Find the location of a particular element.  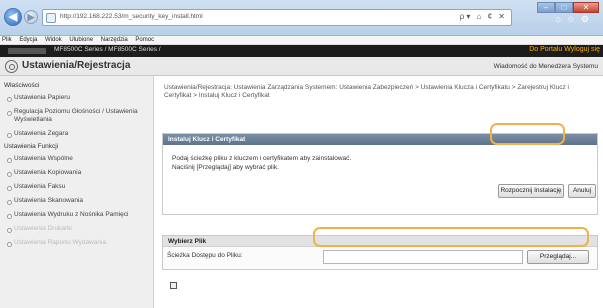

minimize-icon: – is located at coordinates (546, 7).